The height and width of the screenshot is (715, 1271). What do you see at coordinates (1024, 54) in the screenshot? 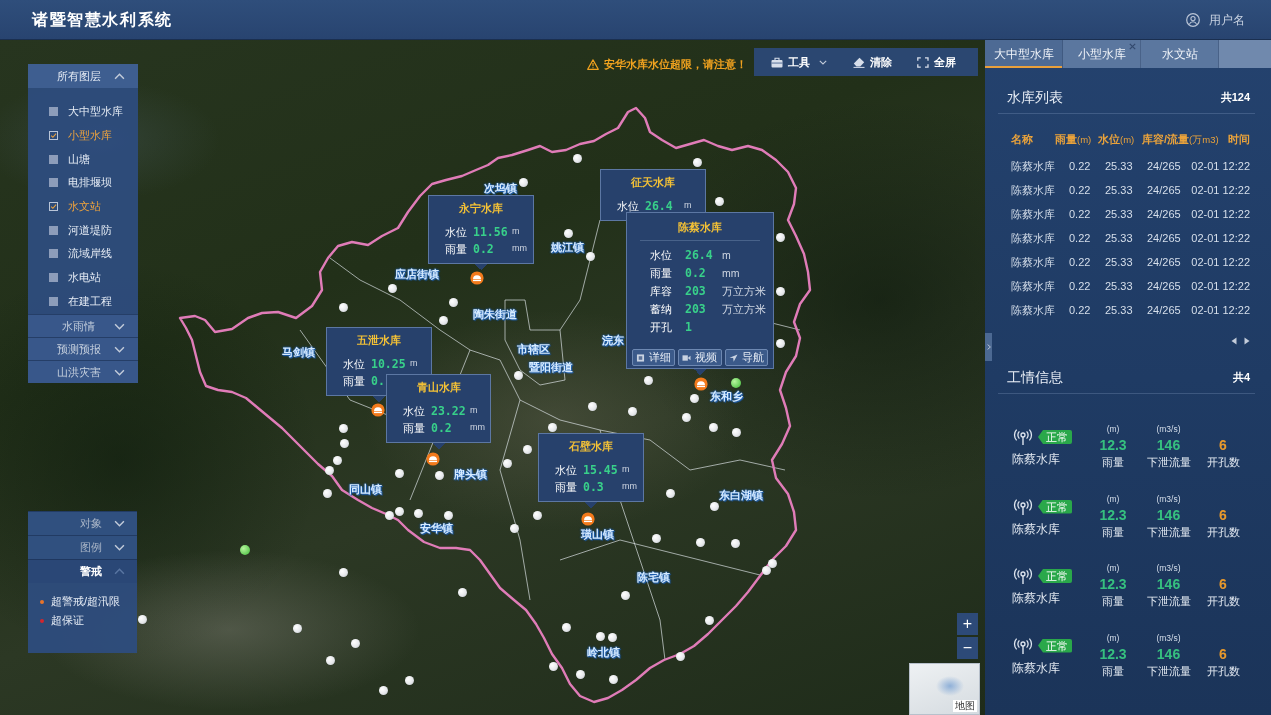
I see `tab: 大中型水库` at bounding box center [1024, 54].